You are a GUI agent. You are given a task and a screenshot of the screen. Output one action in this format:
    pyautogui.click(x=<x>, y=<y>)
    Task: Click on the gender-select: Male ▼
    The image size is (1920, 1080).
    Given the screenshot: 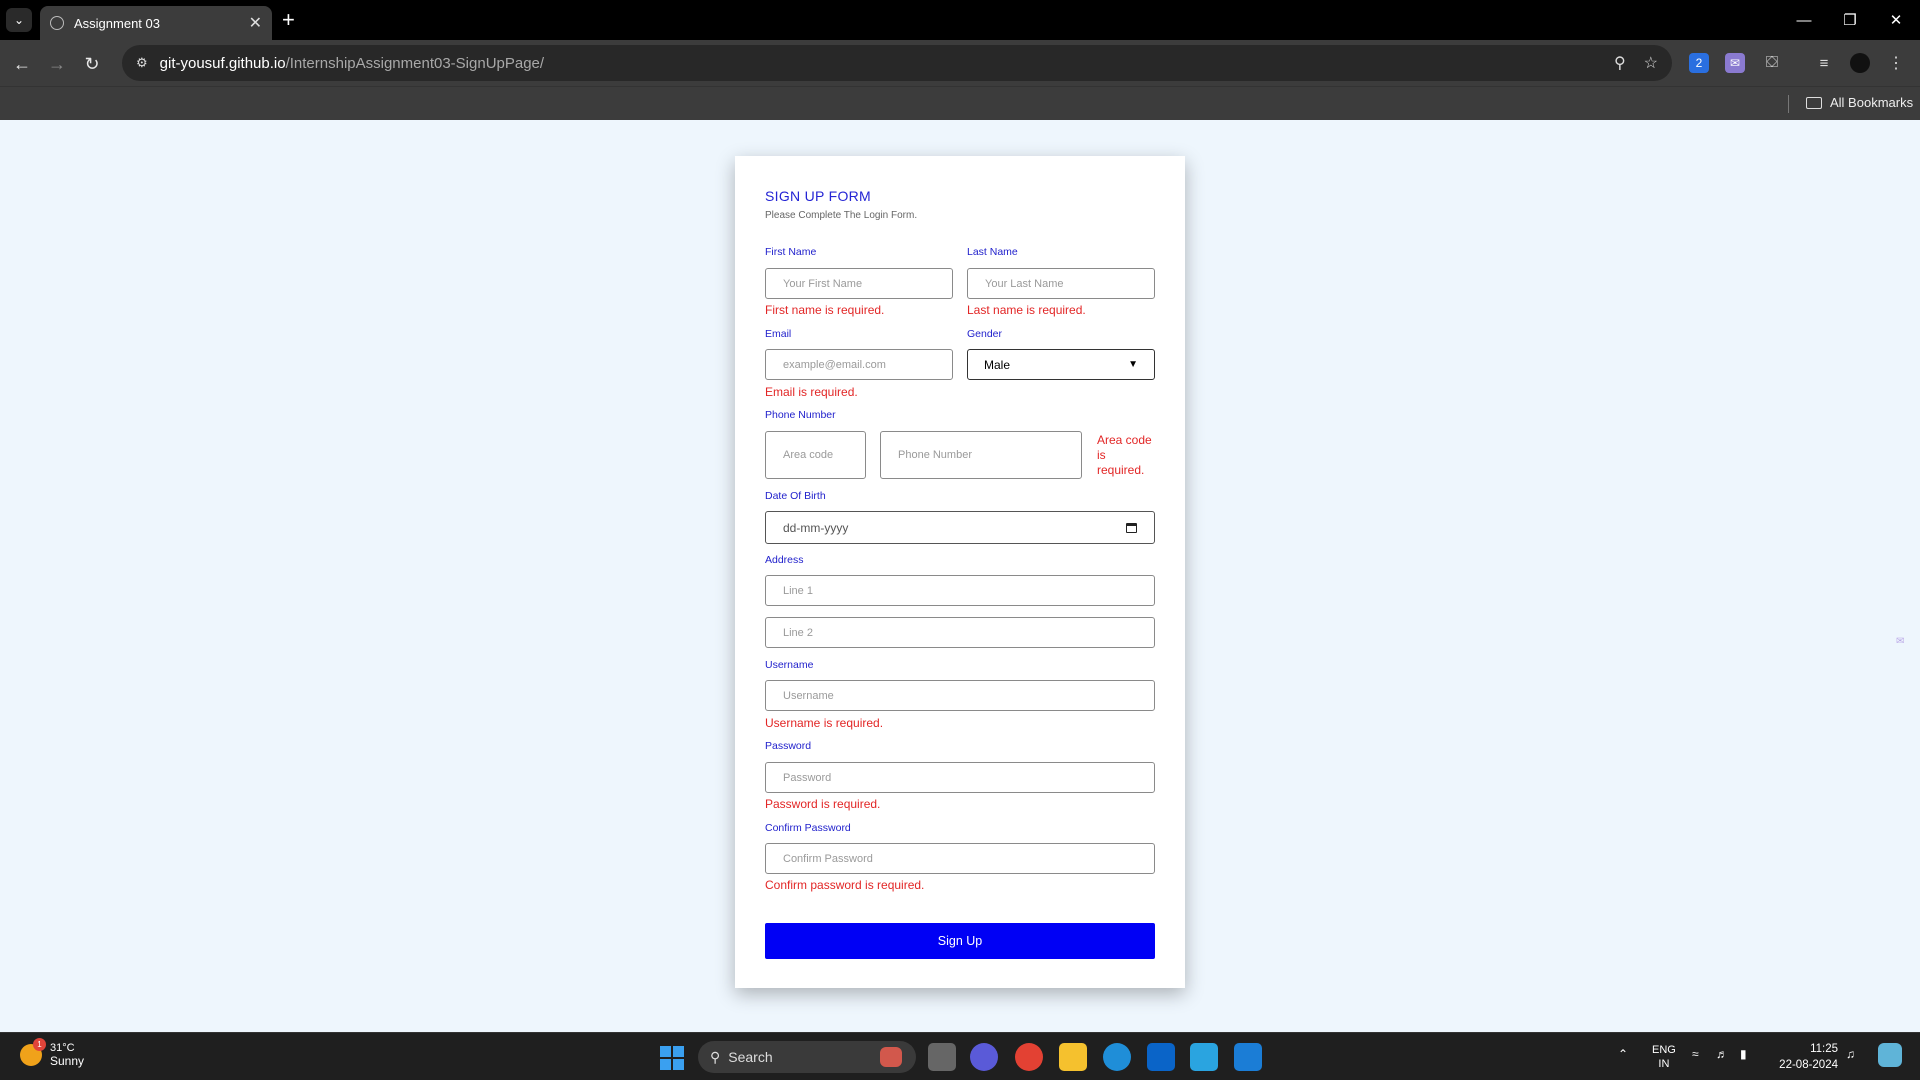 What is the action you would take?
    pyautogui.click(x=1061, y=364)
    